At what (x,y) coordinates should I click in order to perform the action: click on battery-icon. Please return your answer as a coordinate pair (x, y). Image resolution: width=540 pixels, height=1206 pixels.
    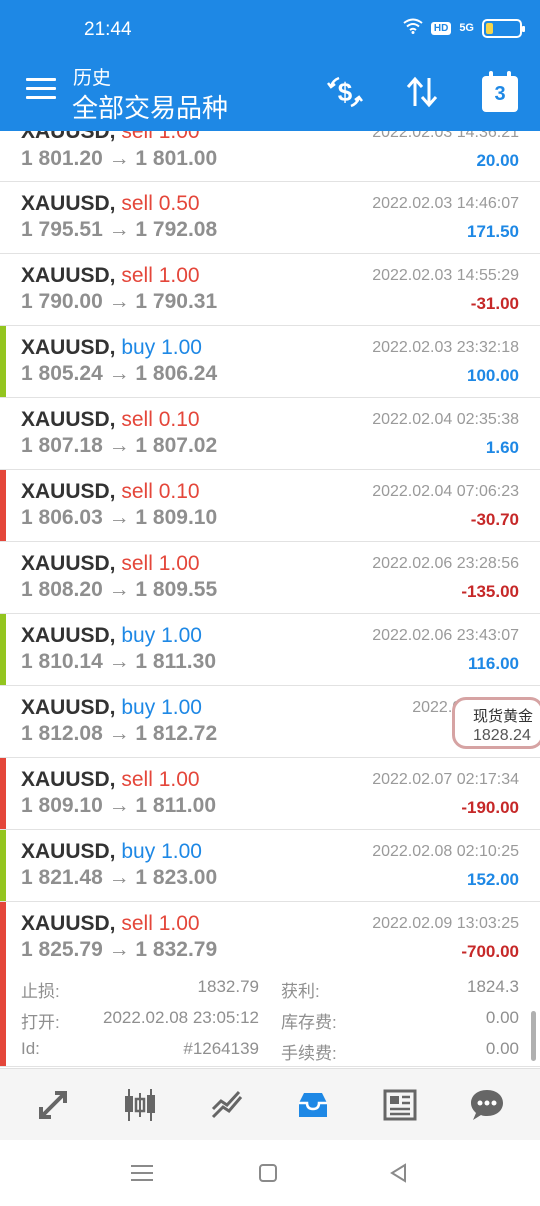
    Looking at the image, I should click on (503, 28).